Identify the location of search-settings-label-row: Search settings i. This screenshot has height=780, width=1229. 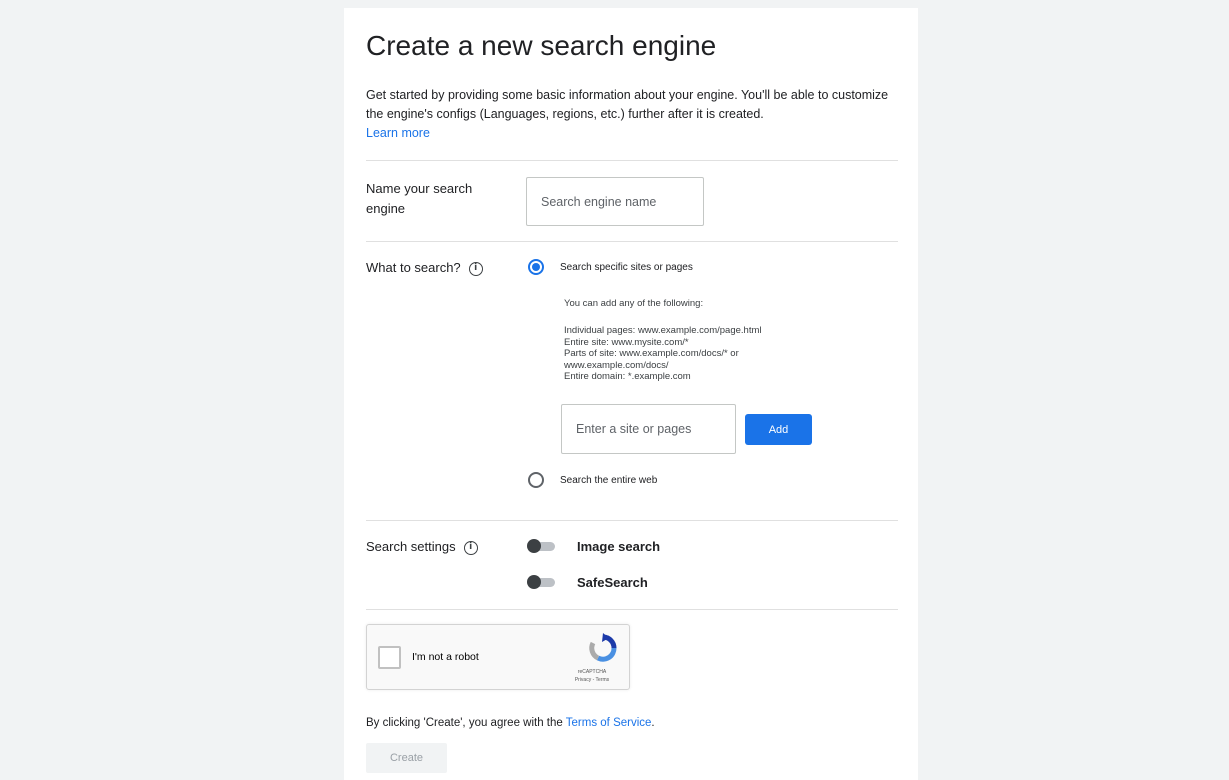
(422, 547).